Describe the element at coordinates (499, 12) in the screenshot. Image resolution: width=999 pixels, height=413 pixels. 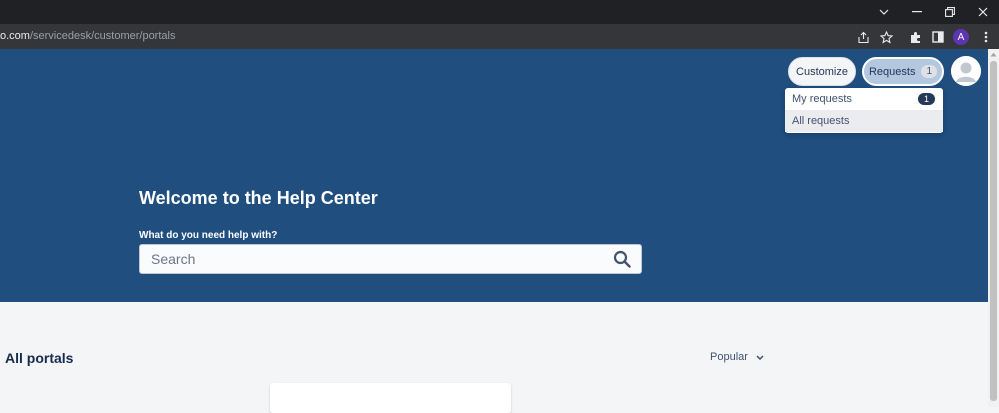
I see `browser-title-bar` at that location.